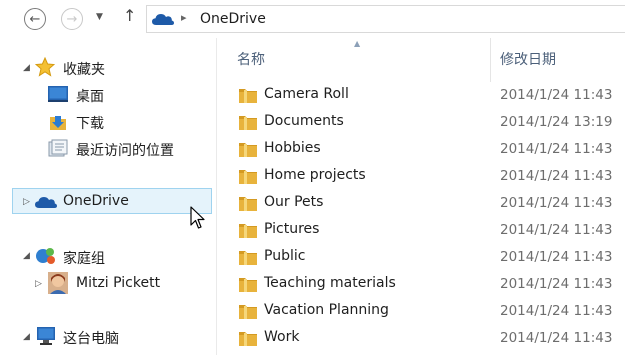  What do you see at coordinates (90, 123) in the screenshot?
I see `nav-item-downloads: 下载` at bounding box center [90, 123].